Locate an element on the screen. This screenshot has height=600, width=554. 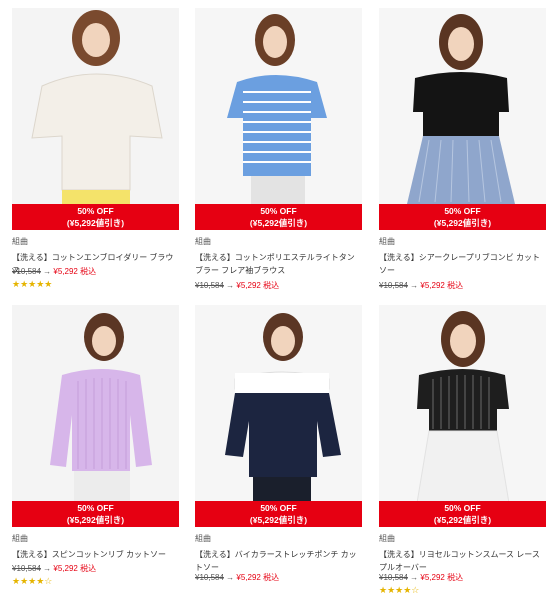
product-name: 【洗える】バイカラーストレッチポンチ カットソー is located at coordinates (278, 561).